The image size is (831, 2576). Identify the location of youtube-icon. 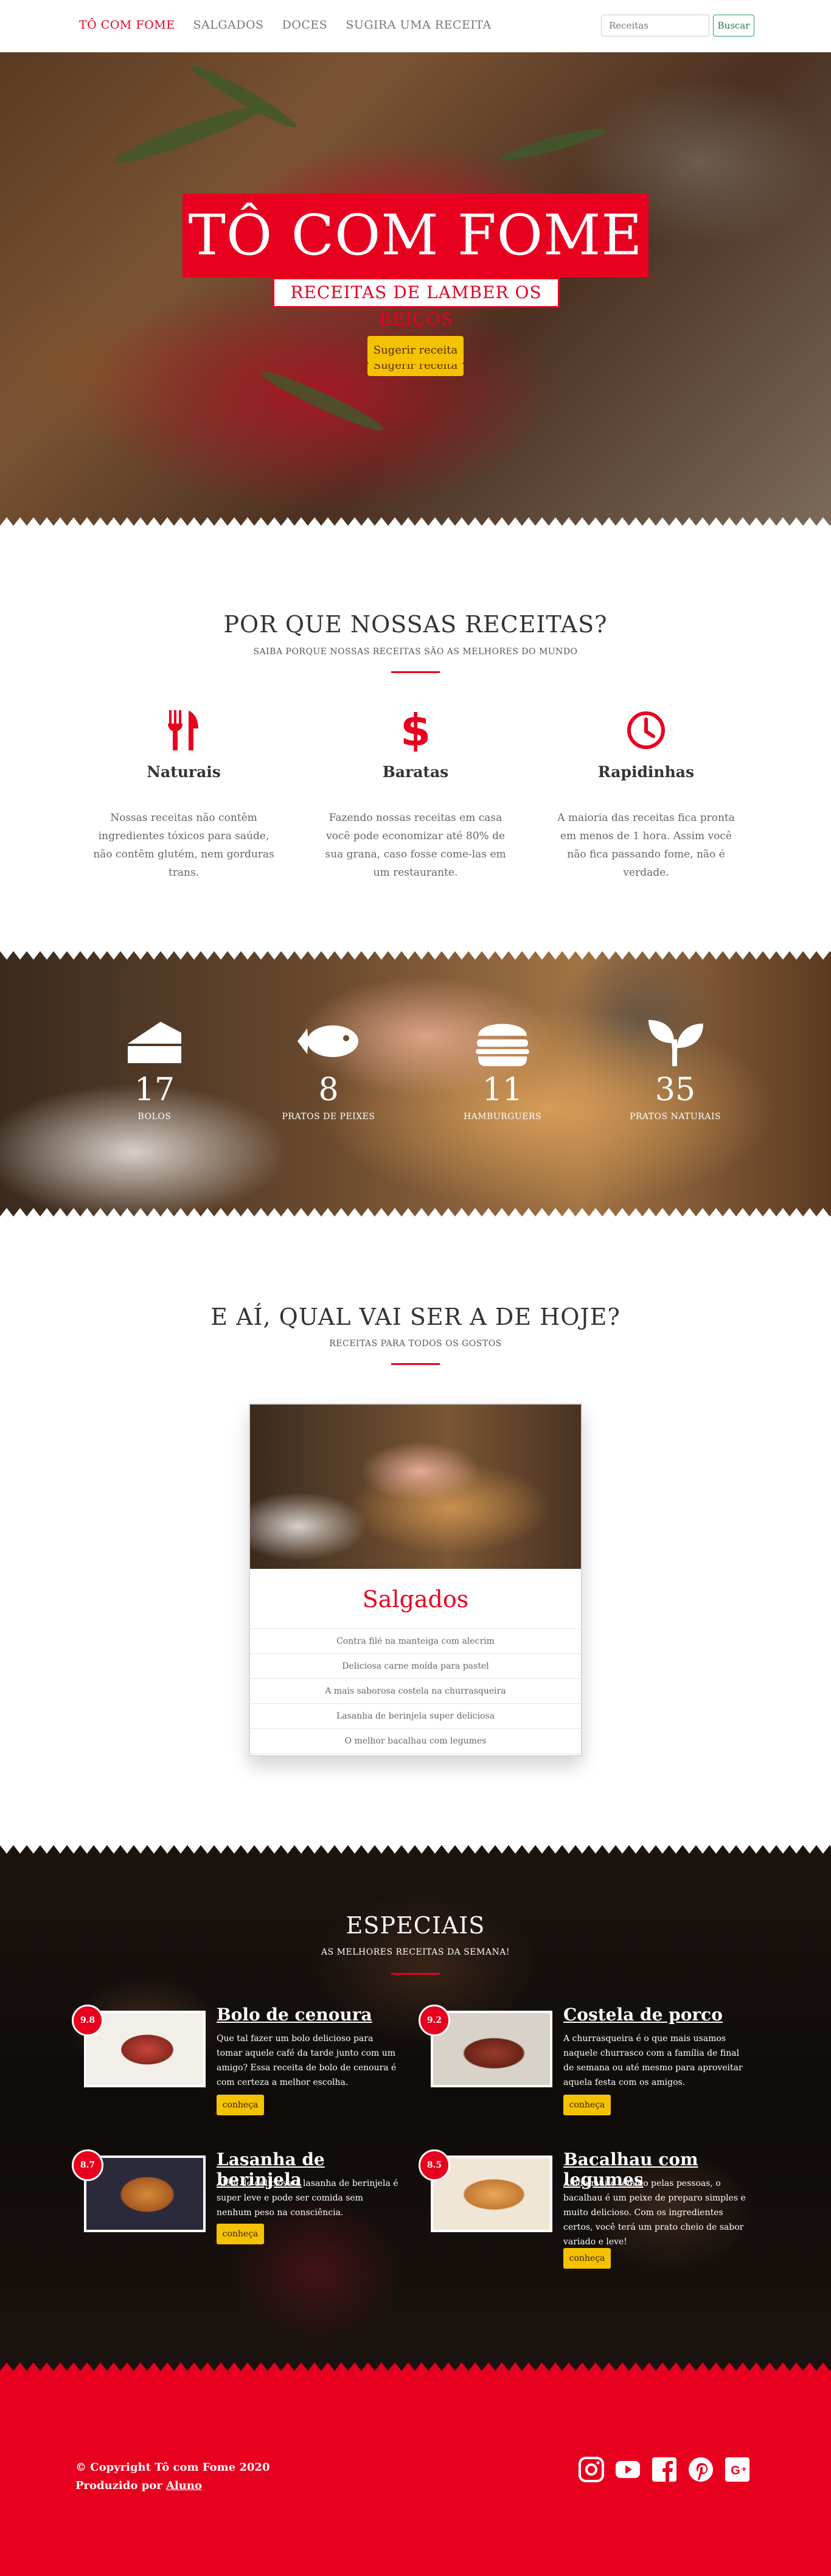
(627, 2469).